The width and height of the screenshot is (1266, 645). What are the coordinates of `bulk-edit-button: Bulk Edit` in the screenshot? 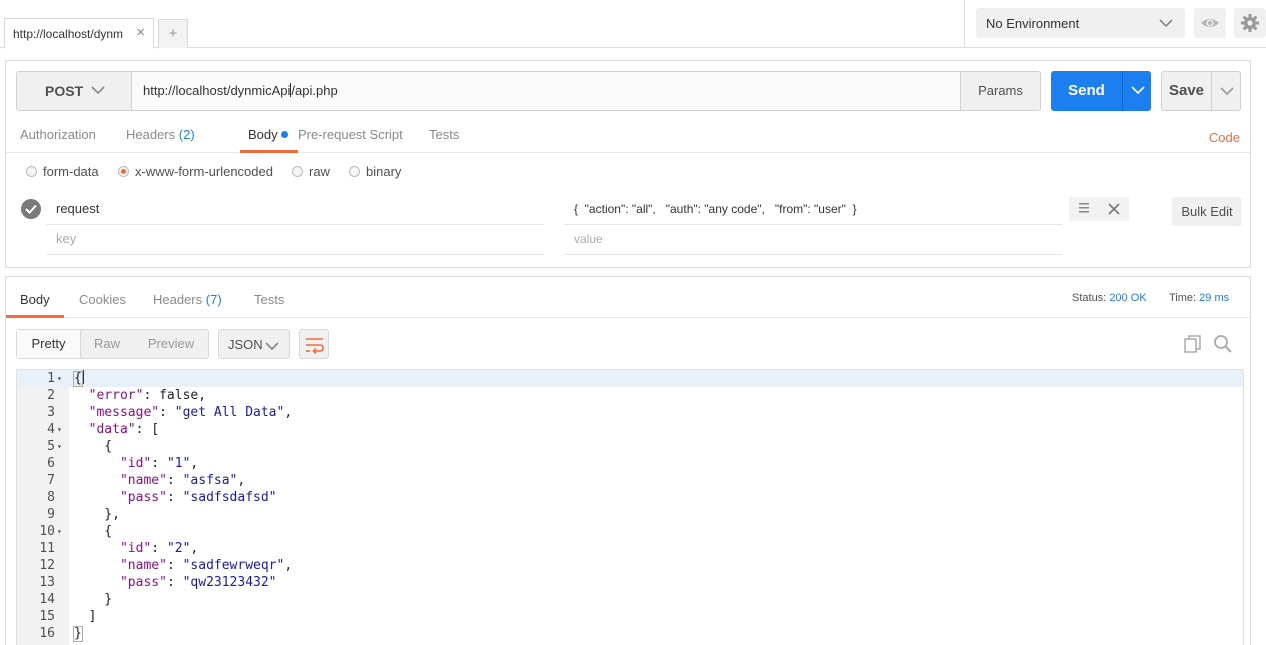 It's located at (1207, 211).